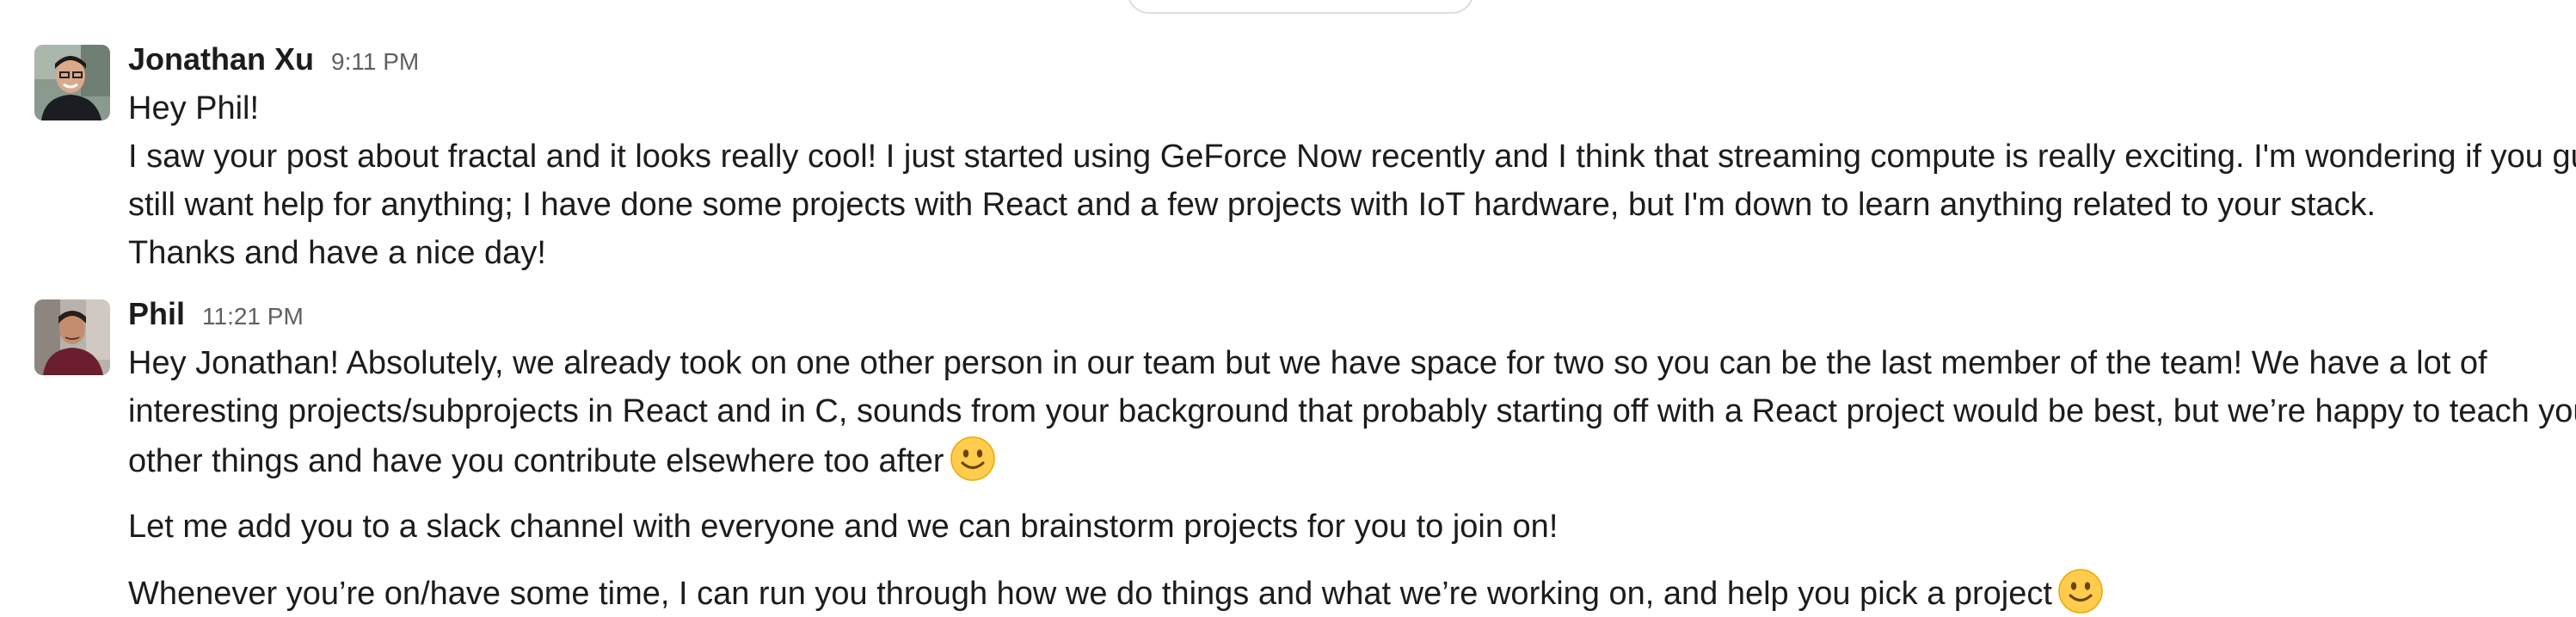  Describe the element at coordinates (194, 108) in the screenshot. I see `message-line: Hey Phil!` at that location.